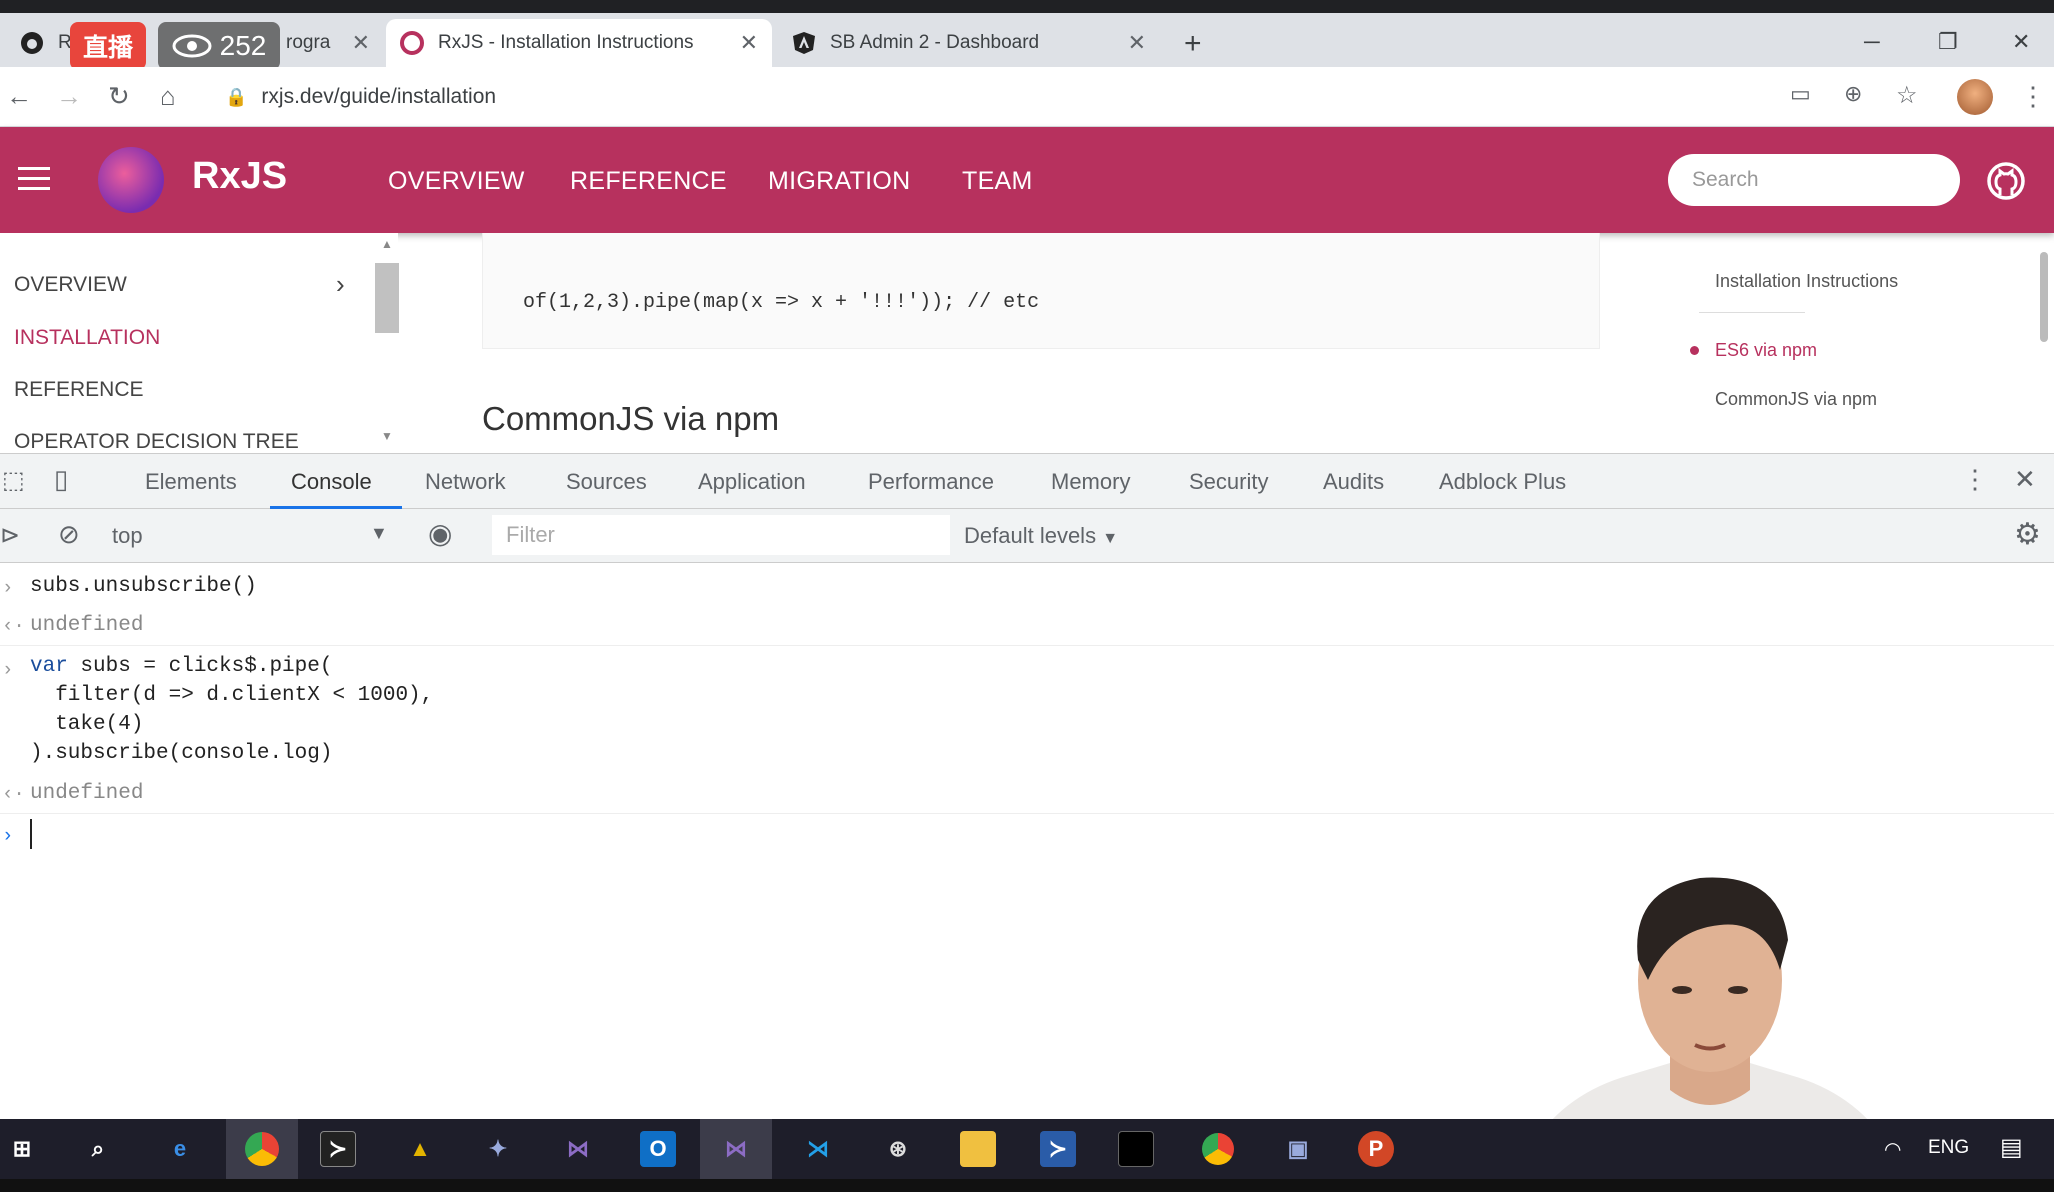 This screenshot has width=2054, height=1192. What do you see at coordinates (331, 482) in the screenshot?
I see `tab-console: Console` at bounding box center [331, 482].